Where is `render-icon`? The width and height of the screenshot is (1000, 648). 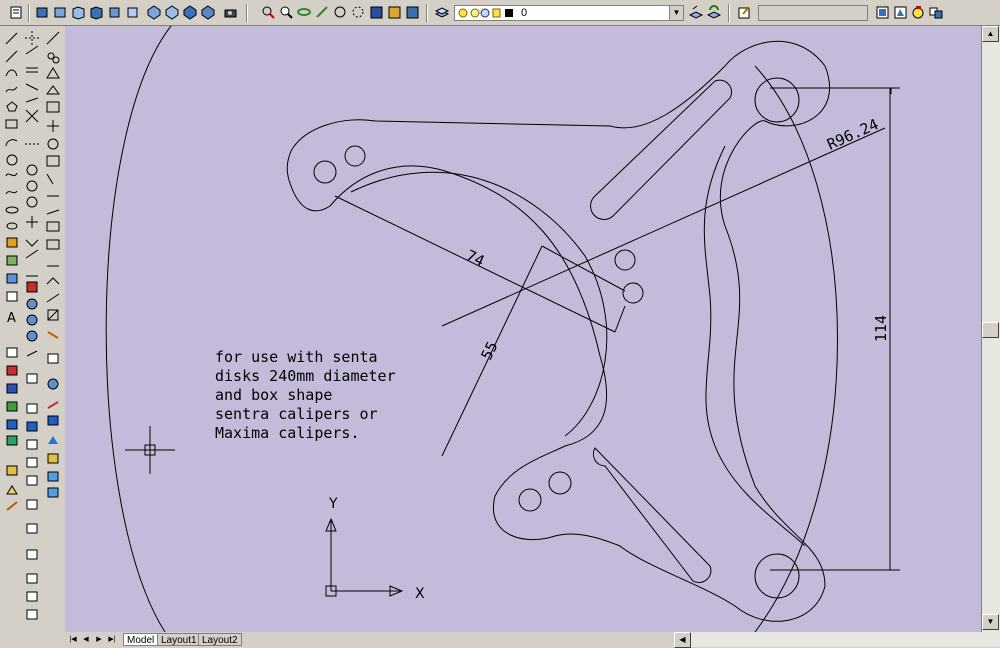
render-icon is located at coordinates (394, 12).